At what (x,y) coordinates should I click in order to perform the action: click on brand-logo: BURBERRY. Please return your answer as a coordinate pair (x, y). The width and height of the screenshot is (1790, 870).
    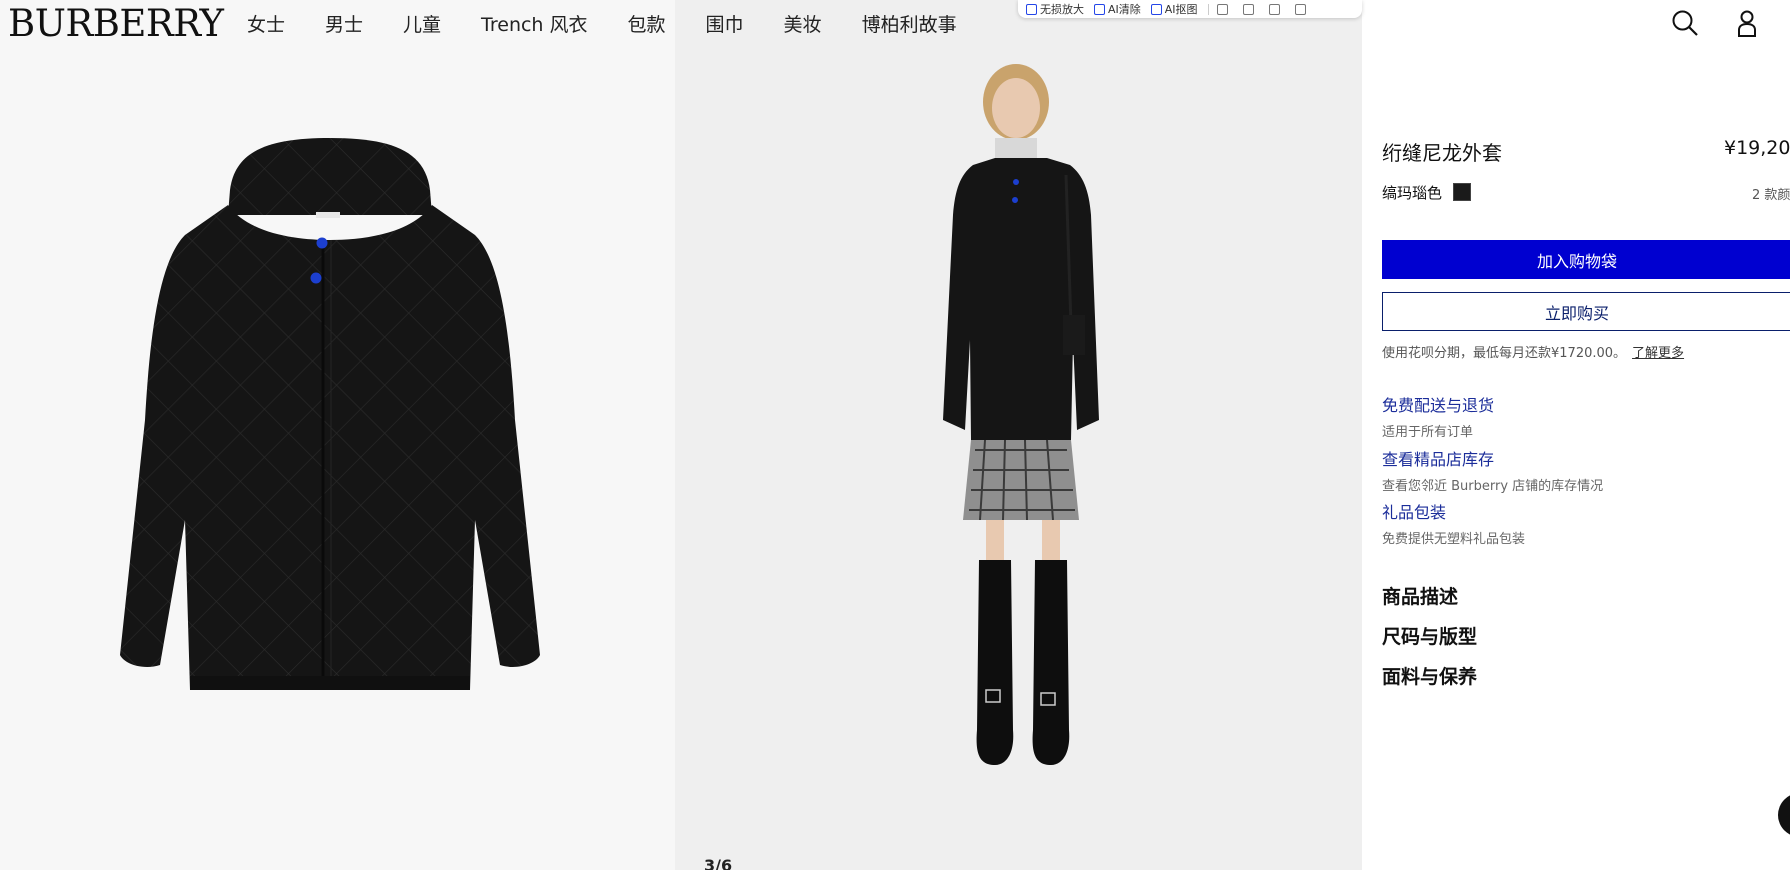
    Looking at the image, I should click on (116, 23).